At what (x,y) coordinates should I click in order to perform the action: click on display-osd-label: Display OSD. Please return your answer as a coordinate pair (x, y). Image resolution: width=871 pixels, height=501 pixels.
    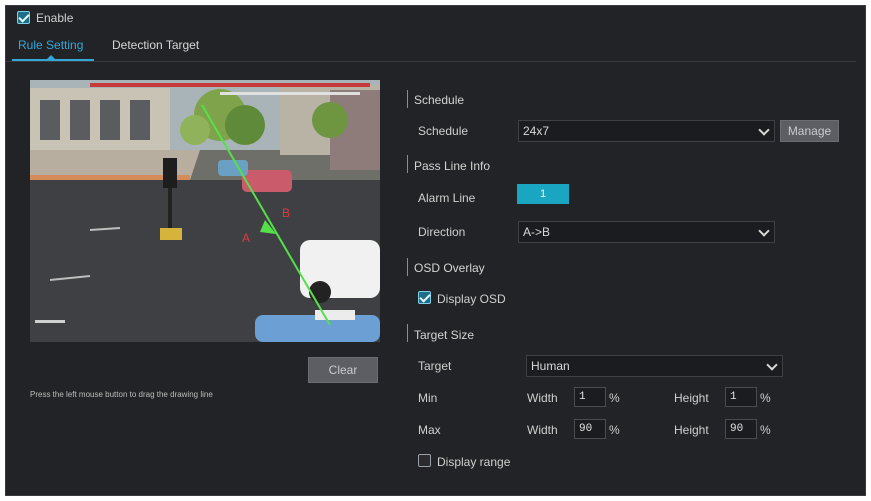
    Looking at the image, I should click on (471, 299).